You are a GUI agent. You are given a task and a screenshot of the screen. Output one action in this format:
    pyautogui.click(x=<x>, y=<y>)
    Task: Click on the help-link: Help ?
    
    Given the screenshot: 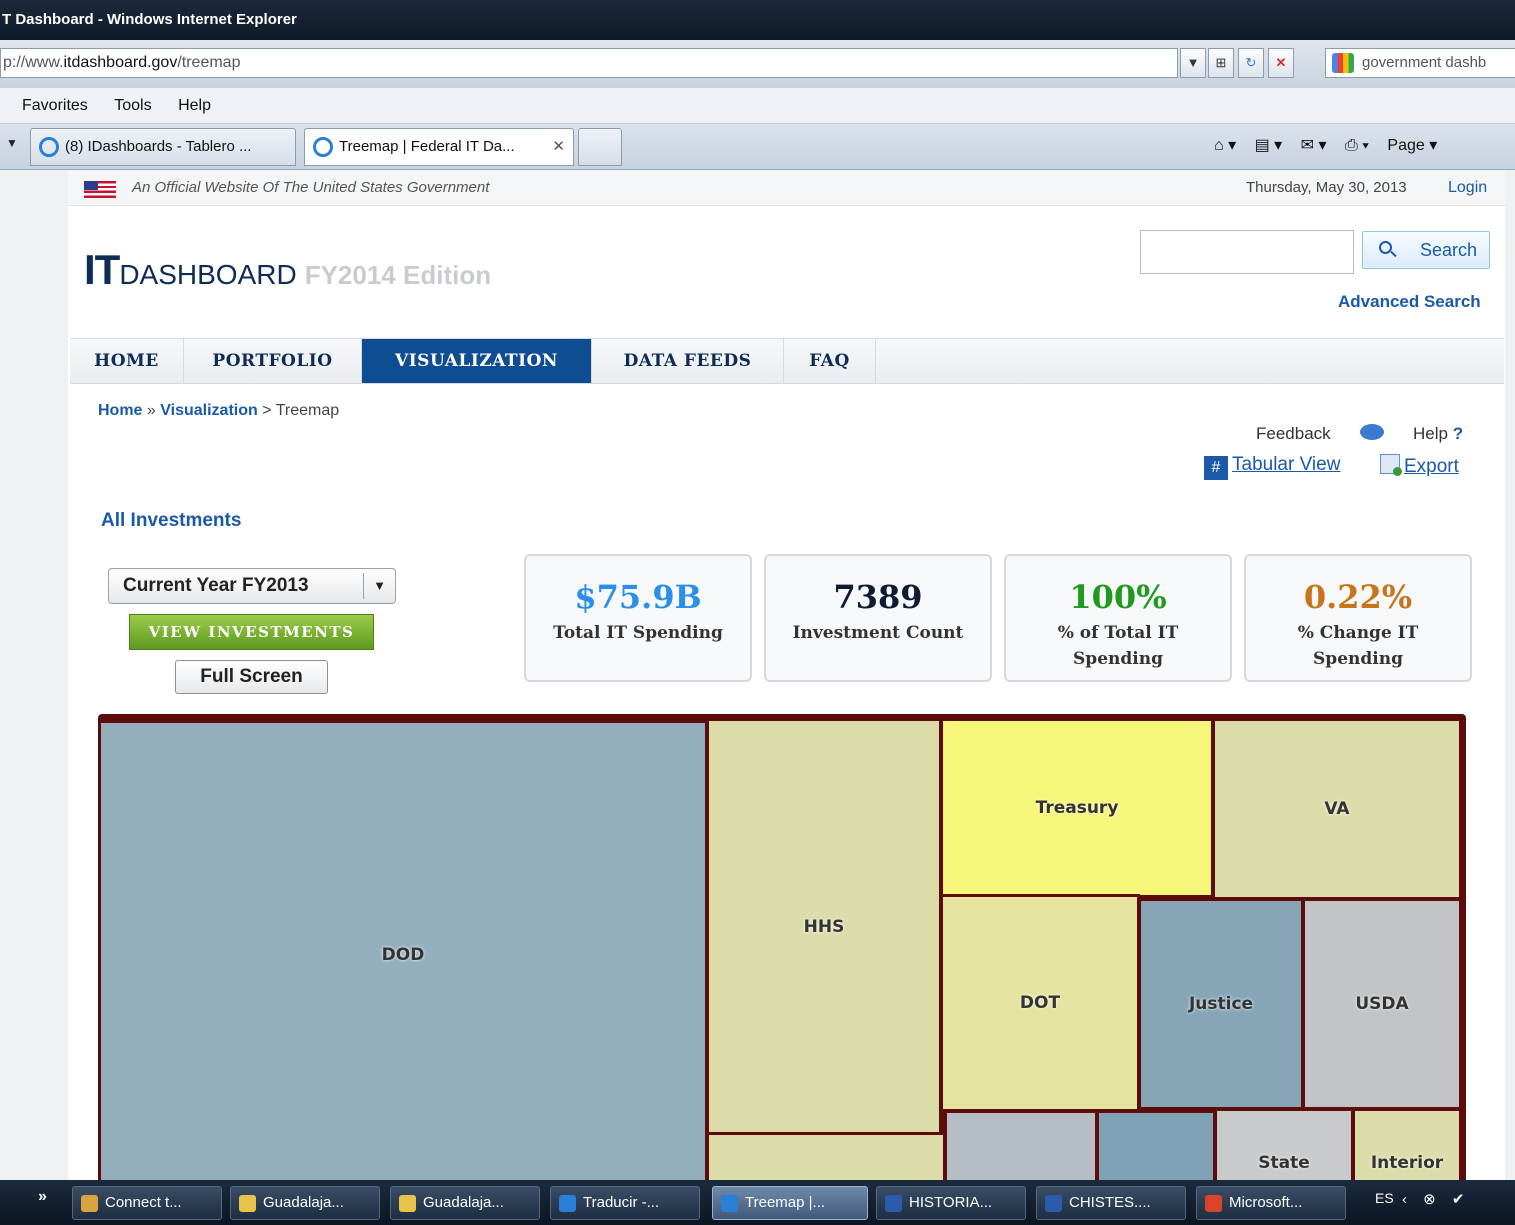 What is the action you would take?
    pyautogui.click(x=1438, y=434)
    